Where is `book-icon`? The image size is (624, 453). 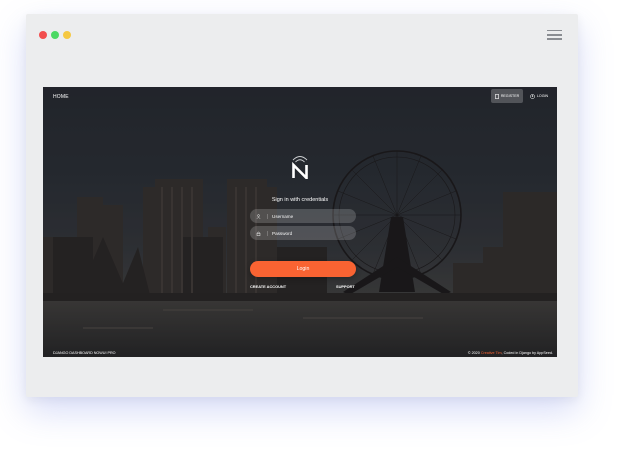 book-icon is located at coordinates (496, 96).